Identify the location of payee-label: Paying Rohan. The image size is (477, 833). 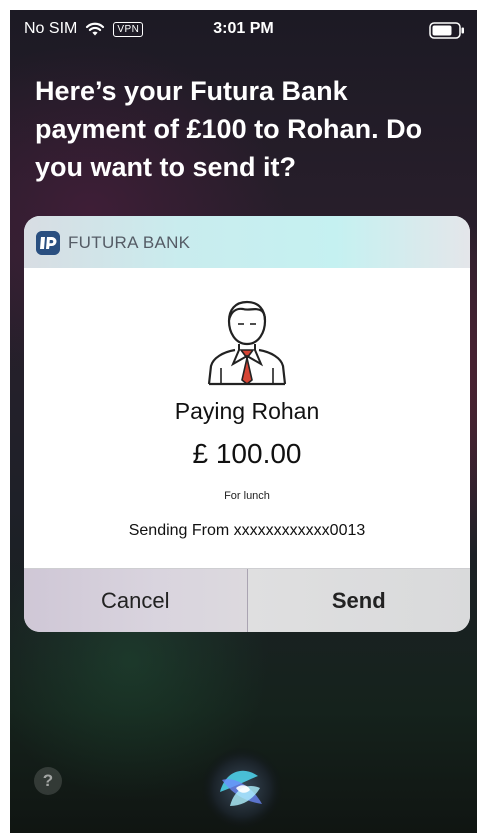
(247, 411).